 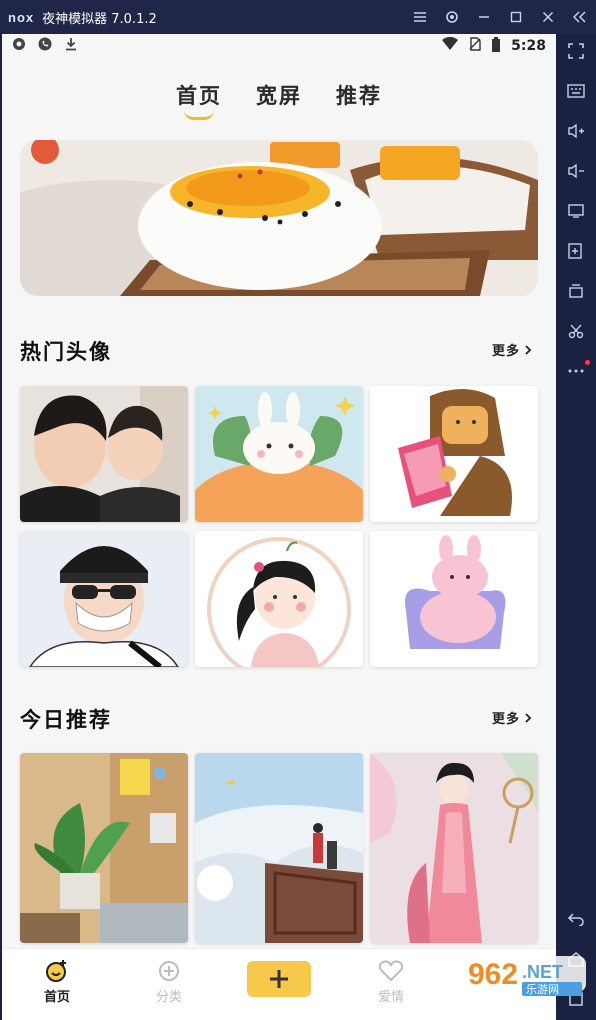 What do you see at coordinates (279, 96) in the screenshot?
I see `tab-widescreen-label: 宽屏` at bounding box center [279, 96].